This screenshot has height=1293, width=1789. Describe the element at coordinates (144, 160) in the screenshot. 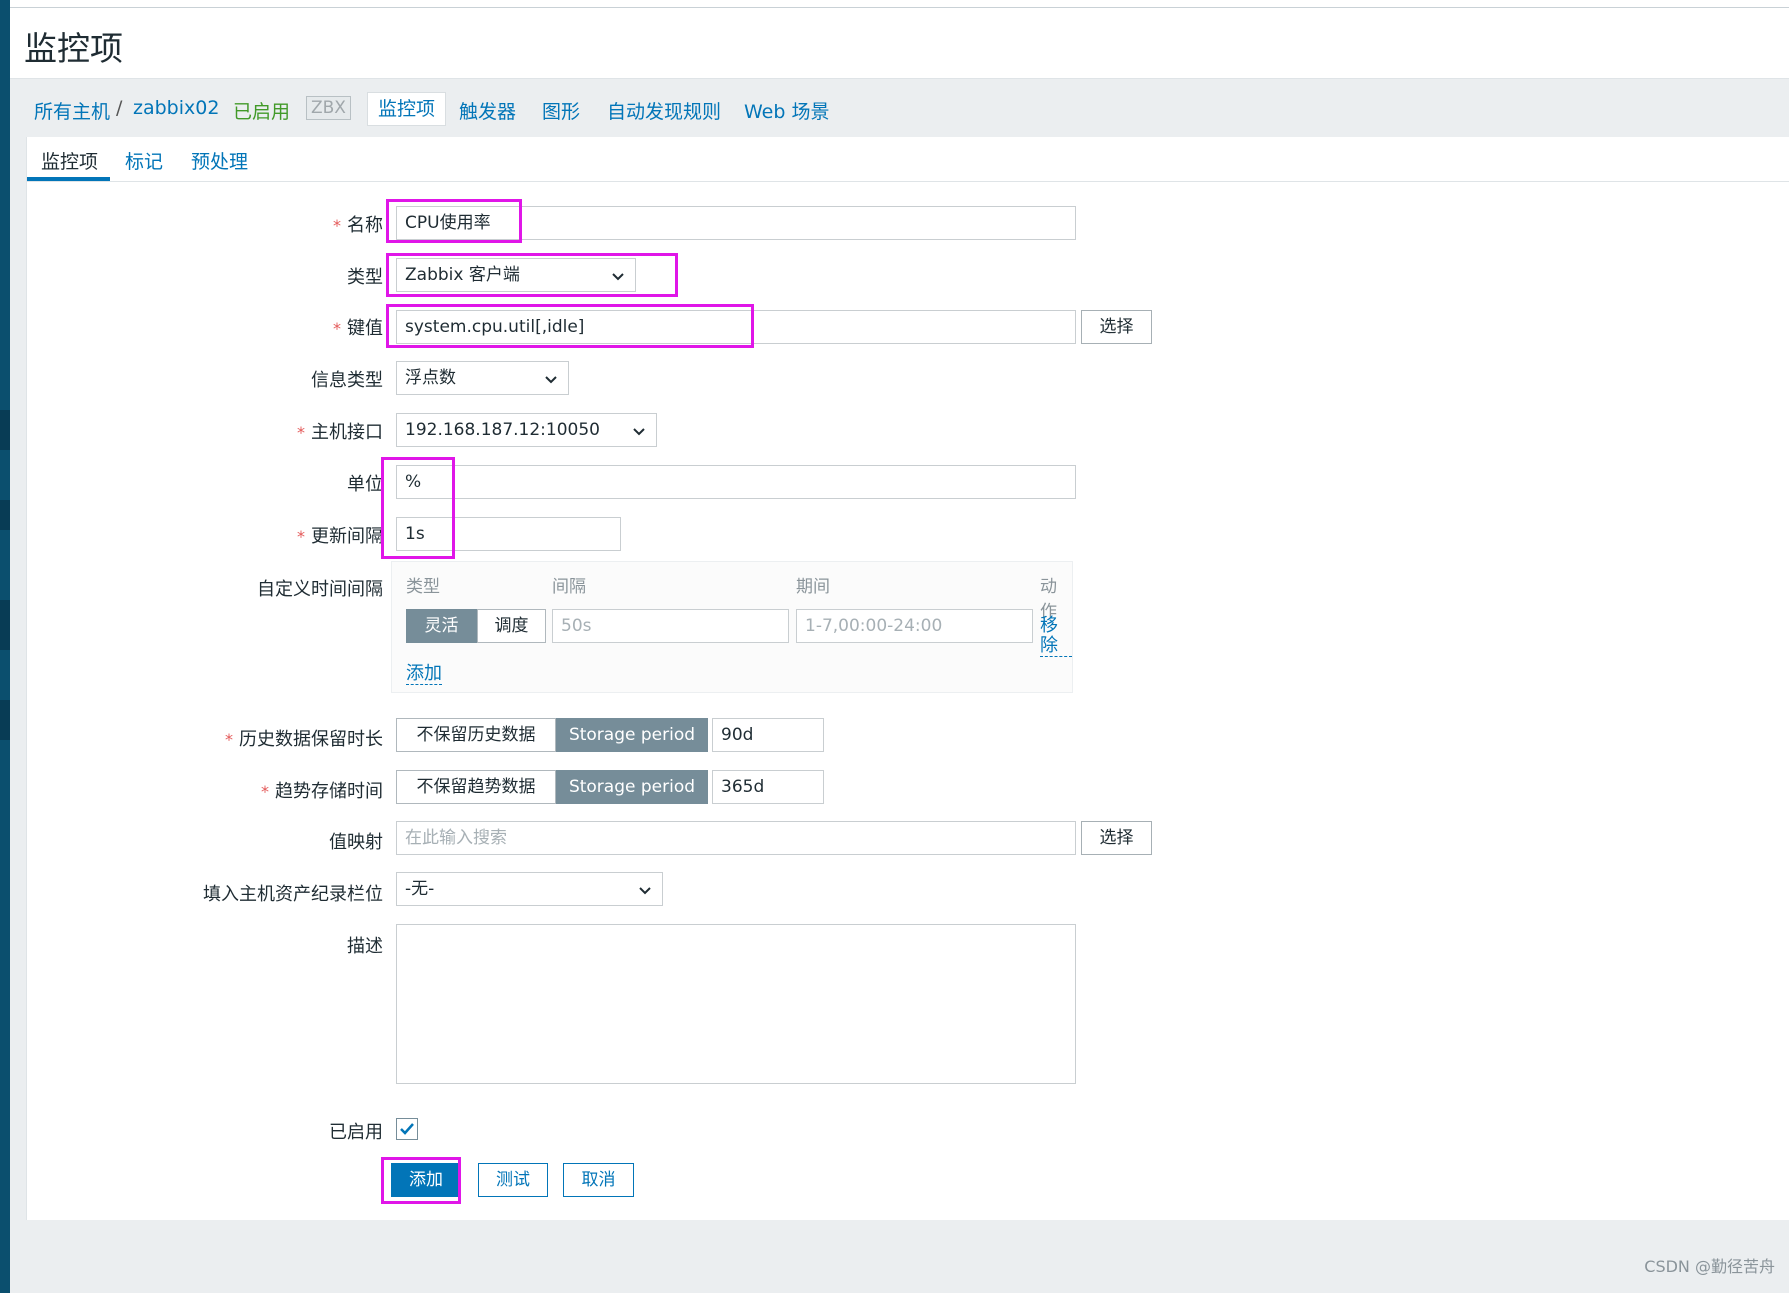

I see `tab-tags: 标记` at that location.